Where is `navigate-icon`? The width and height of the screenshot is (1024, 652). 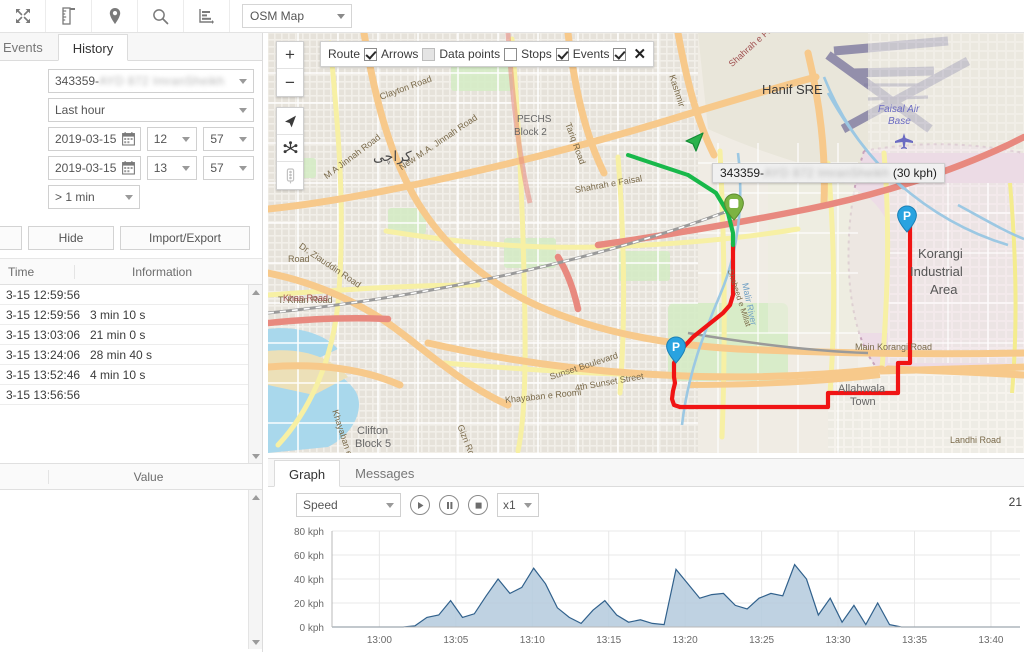 navigate-icon is located at coordinates (290, 121).